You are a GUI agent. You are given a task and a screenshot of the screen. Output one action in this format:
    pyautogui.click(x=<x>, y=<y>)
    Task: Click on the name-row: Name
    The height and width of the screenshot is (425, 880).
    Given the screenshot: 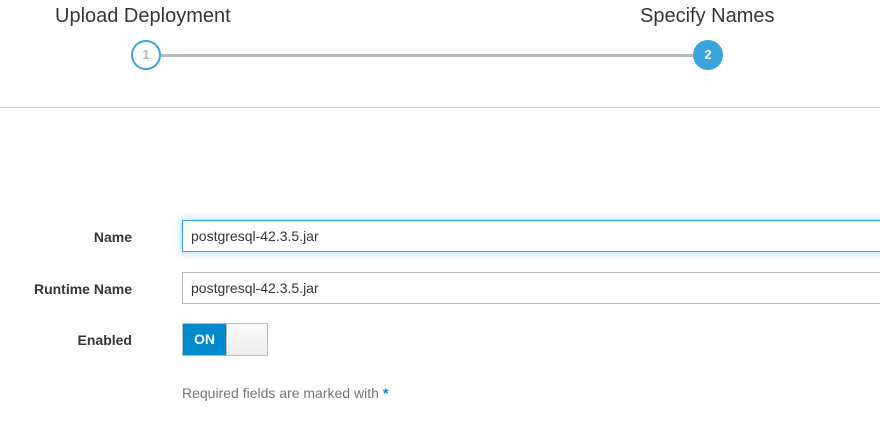 What is the action you would take?
    pyautogui.click(x=440, y=237)
    